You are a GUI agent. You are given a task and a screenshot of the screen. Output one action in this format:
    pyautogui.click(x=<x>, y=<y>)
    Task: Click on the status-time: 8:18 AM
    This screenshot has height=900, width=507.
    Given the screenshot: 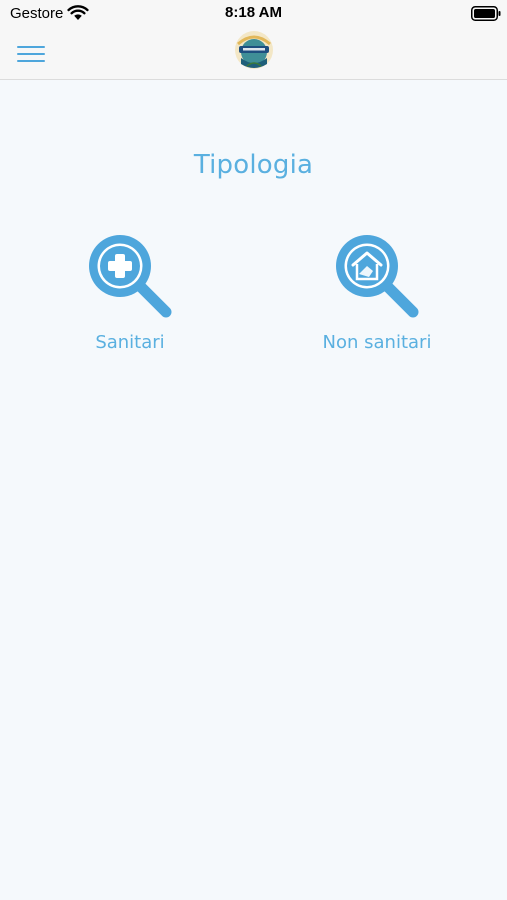 What is the action you would take?
    pyautogui.click(x=253, y=12)
    